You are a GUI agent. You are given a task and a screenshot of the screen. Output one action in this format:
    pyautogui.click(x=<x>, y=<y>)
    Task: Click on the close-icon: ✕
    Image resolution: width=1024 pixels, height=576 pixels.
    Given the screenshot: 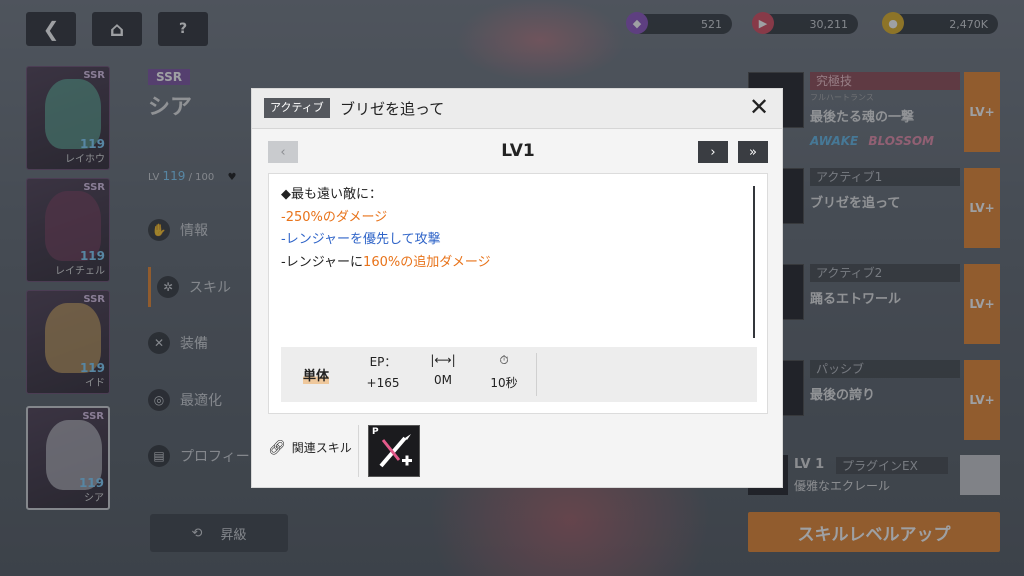 What is the action you would take?
    pyautogui.click(x=759, y=107)
    